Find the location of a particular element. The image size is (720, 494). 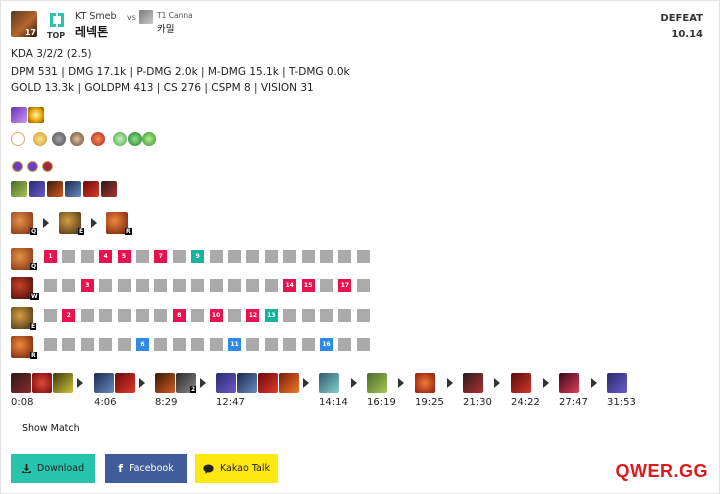

timeline-time: 8:29 is located at coordinates (166, 402).